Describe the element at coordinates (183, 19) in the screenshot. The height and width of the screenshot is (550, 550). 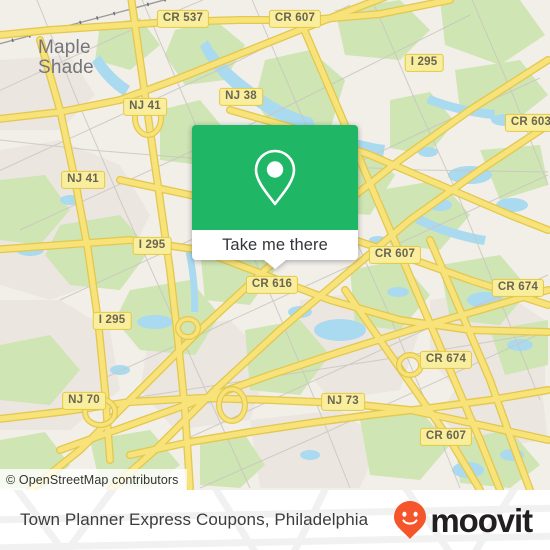
I see `road-shield: CR 537` at that location.